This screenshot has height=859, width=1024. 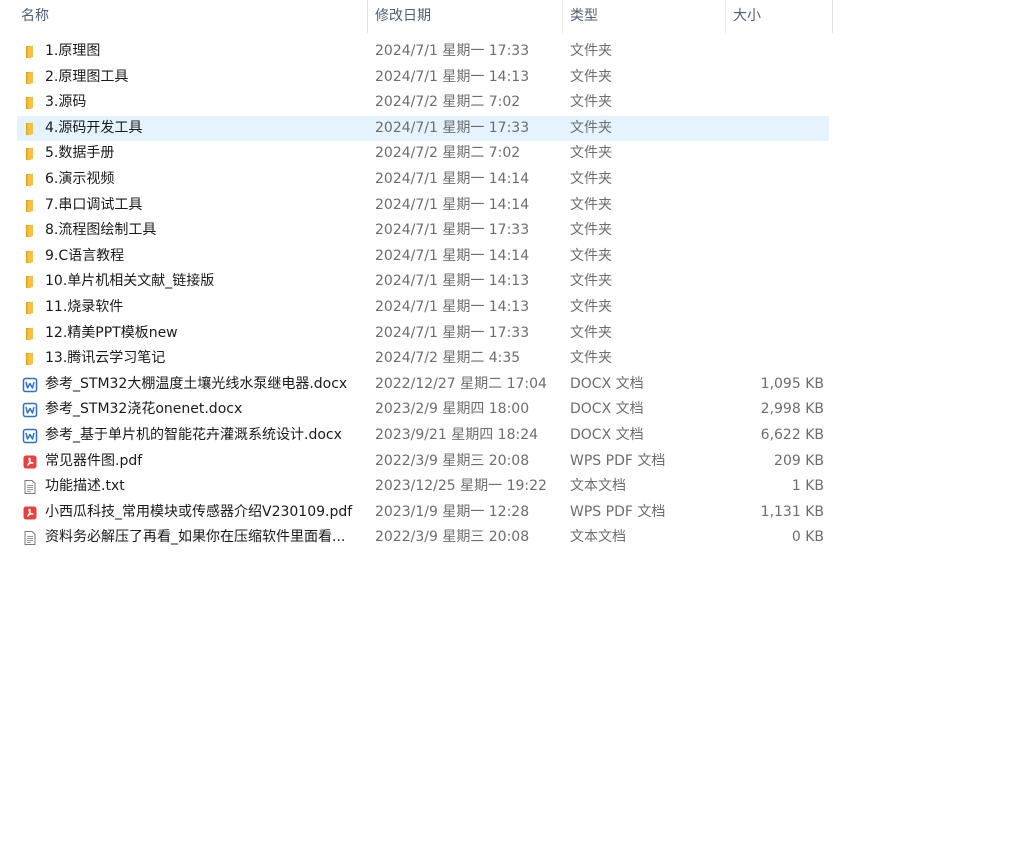 I want to click on file-name-cell: 功能描述.txt, so click(x=194, y=487).